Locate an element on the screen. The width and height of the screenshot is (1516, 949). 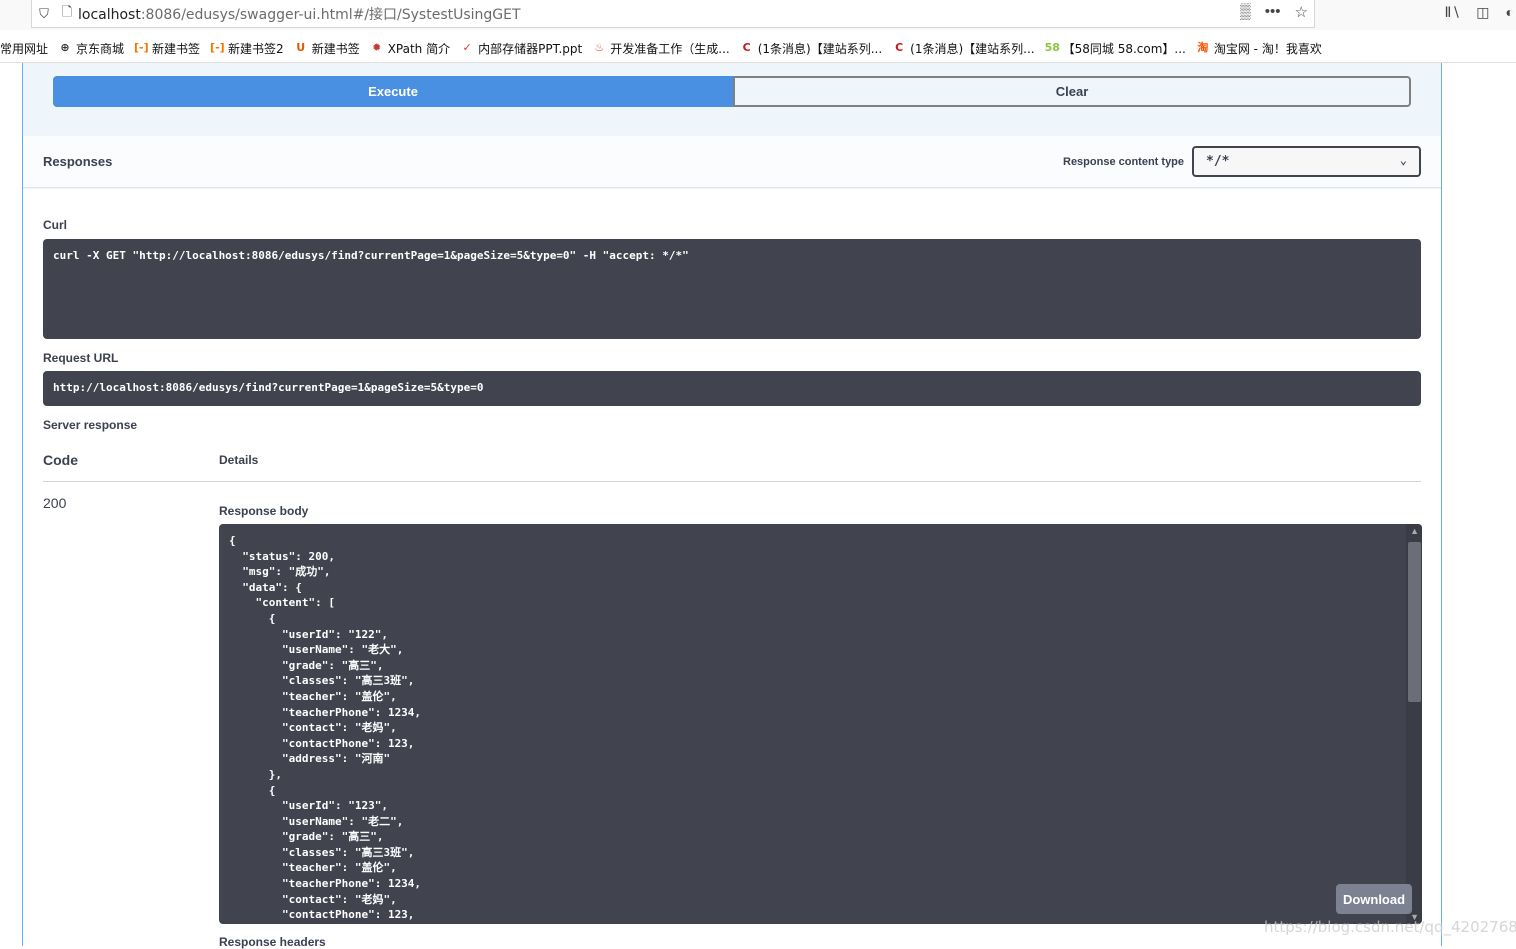
chevron-down-icon: ⌄ is located at coordinates (1403, 160).